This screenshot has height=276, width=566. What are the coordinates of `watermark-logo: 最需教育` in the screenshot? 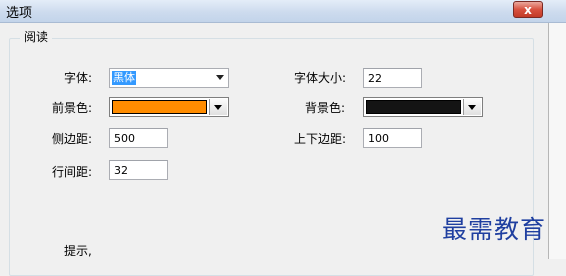 It's located at (494, 229).